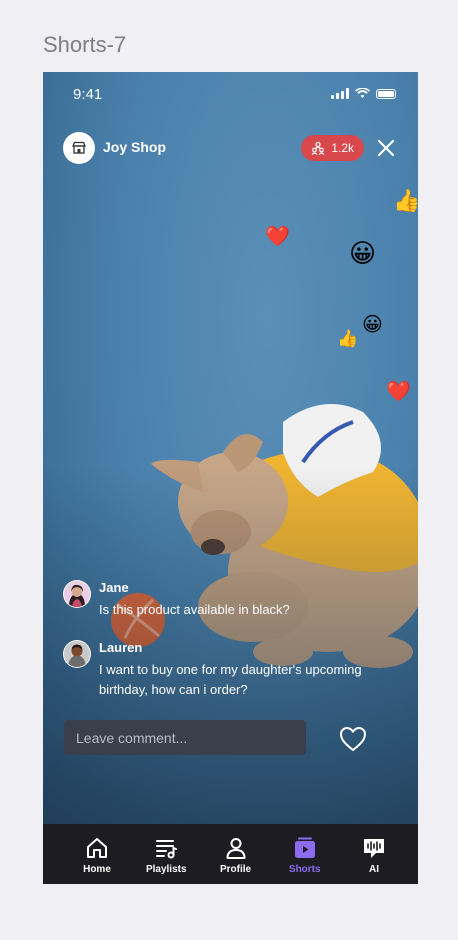 Image resolution: width=458 pixels, height=940 pixels. I want to click on tab-label: AI, so click(374, 869).